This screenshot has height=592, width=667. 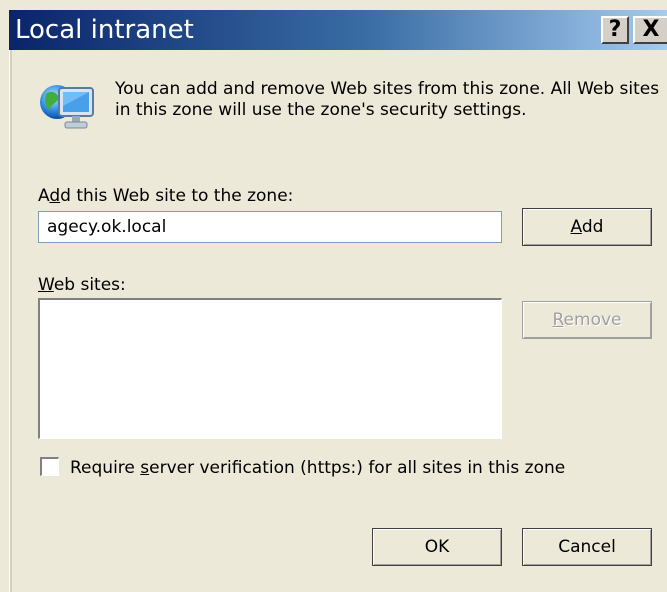 I want to click on close-button: X, so click(x=650, y=30).